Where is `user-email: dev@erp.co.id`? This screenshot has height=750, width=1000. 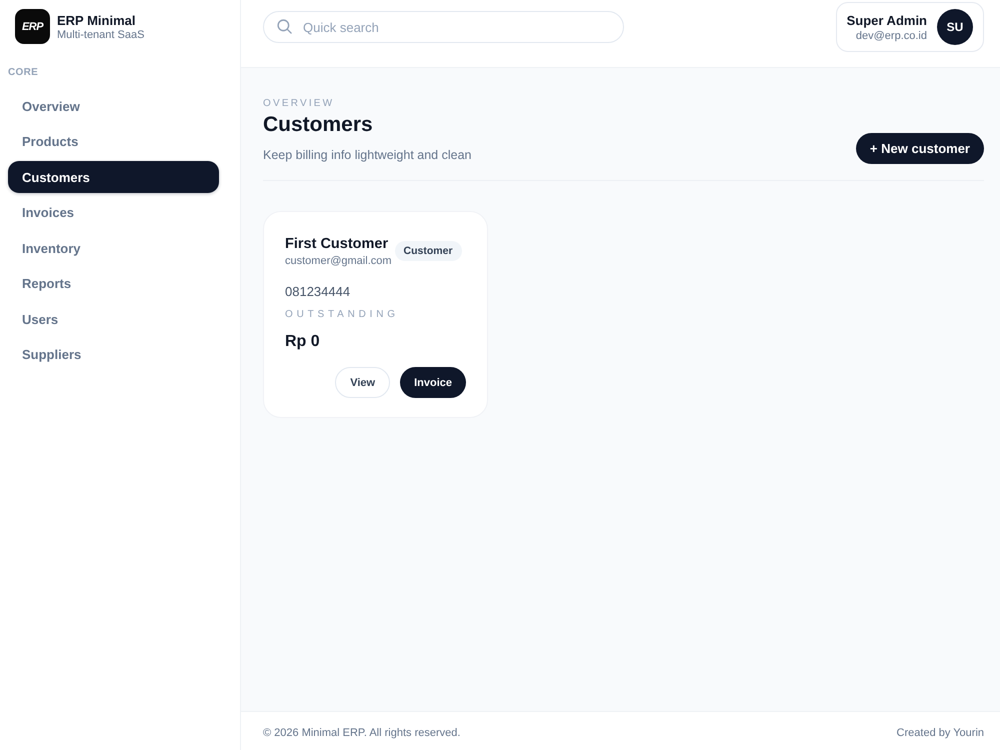
user-email: dev@erp.co.id is located at coordinates (891, 36).